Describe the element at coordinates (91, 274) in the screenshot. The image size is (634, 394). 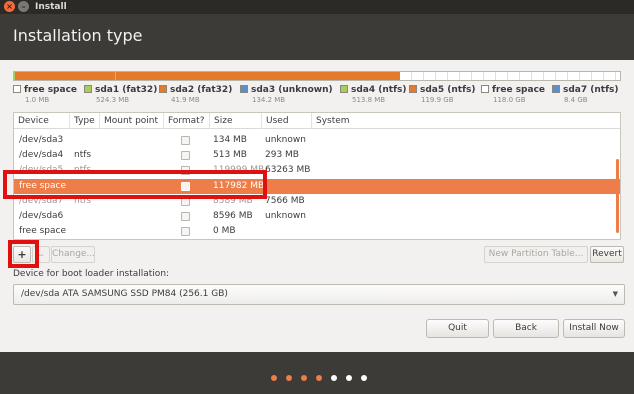
I see `boot-loader-label: Device for boot loader installation:` at that location.